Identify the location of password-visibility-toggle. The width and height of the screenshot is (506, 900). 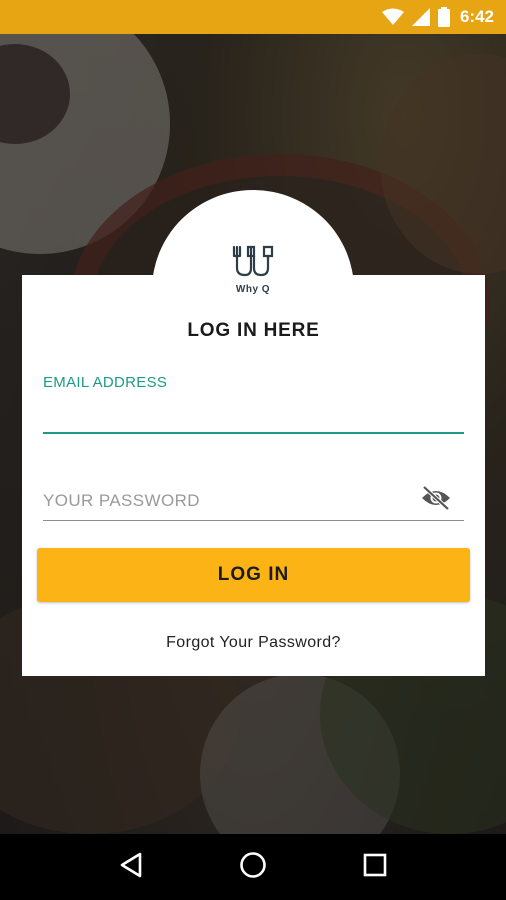
(436, 500).